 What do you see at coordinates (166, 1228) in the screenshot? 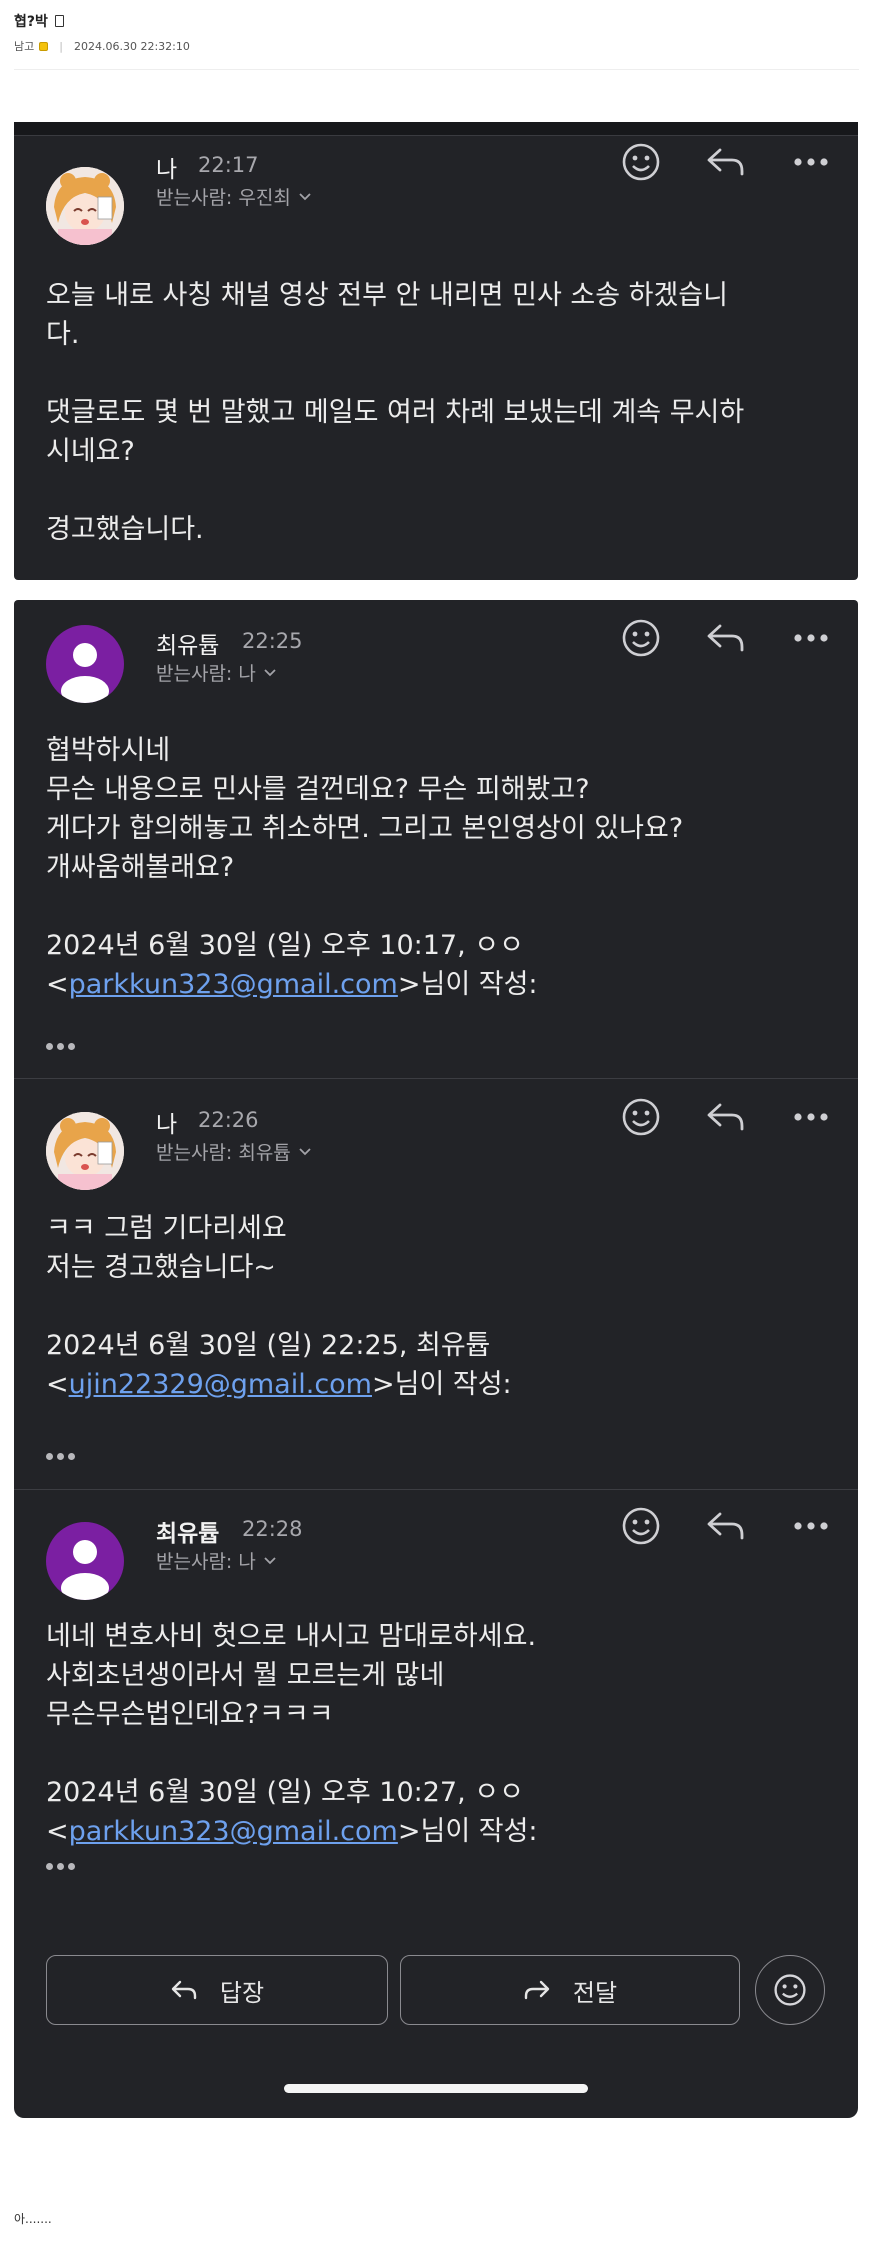
I see `body-line: ㅋㅋ 그럼 기다리세요` at bounding box center [166, 1228].